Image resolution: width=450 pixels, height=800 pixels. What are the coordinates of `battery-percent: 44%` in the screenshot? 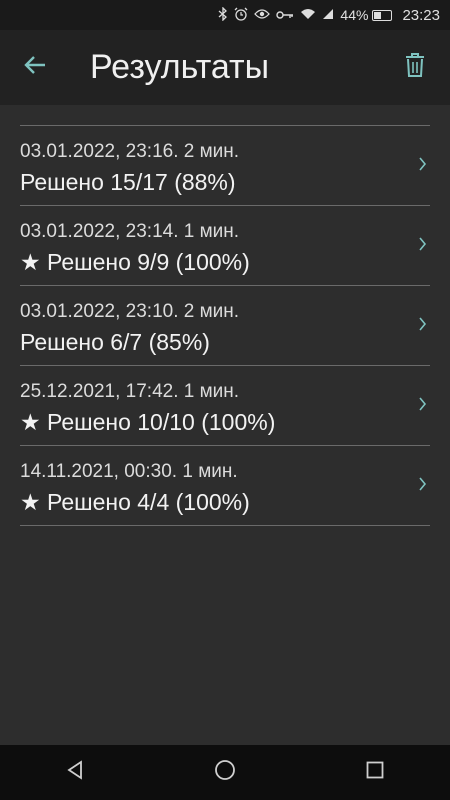 It's located at (354, 15).